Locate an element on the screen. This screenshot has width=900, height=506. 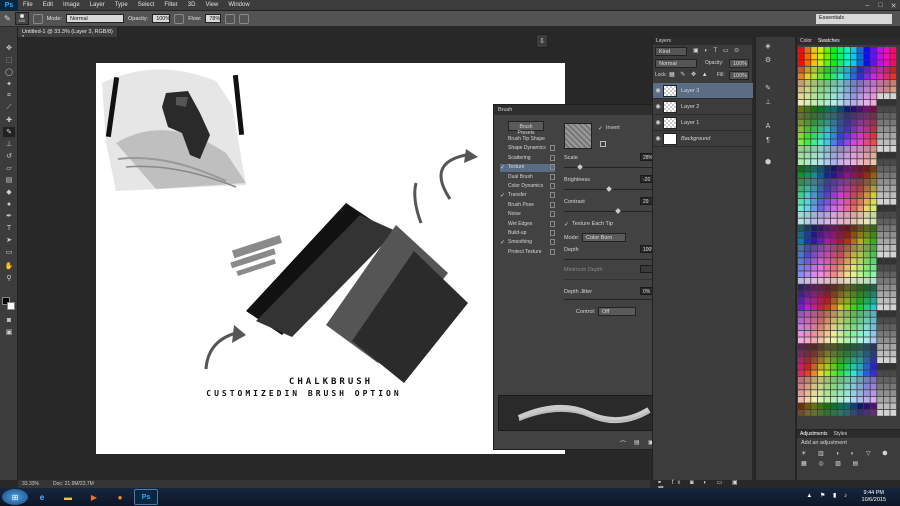
eraser-icon: ▱ is located at coordinates (9, 168).